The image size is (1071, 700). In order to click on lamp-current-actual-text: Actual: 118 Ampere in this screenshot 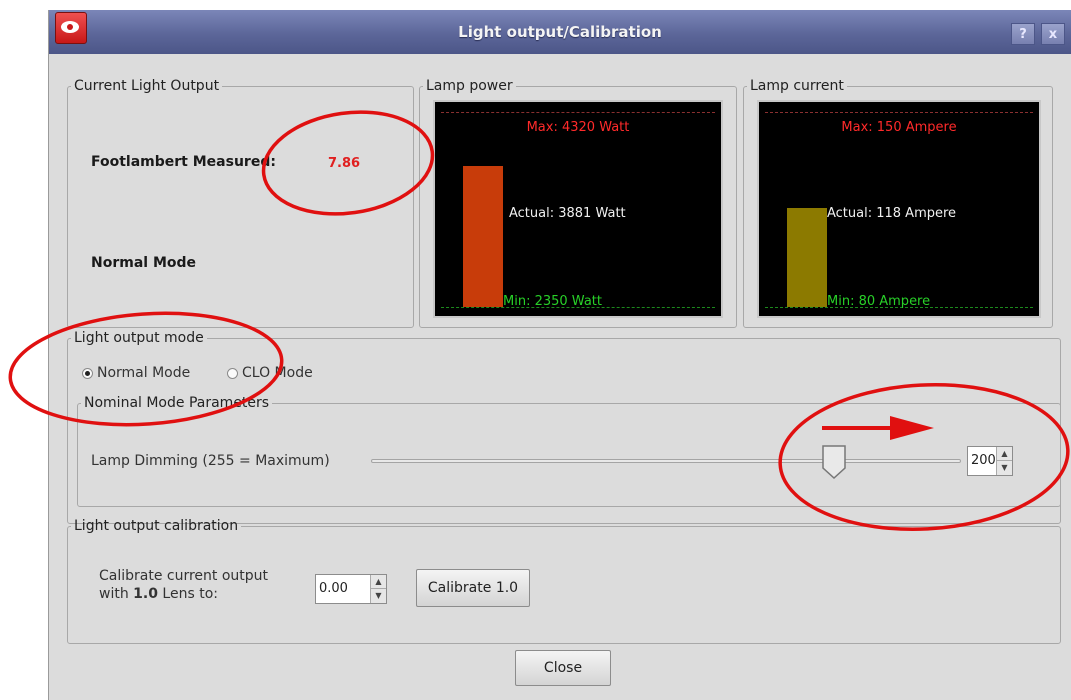, I will do `click(892, 213)`.